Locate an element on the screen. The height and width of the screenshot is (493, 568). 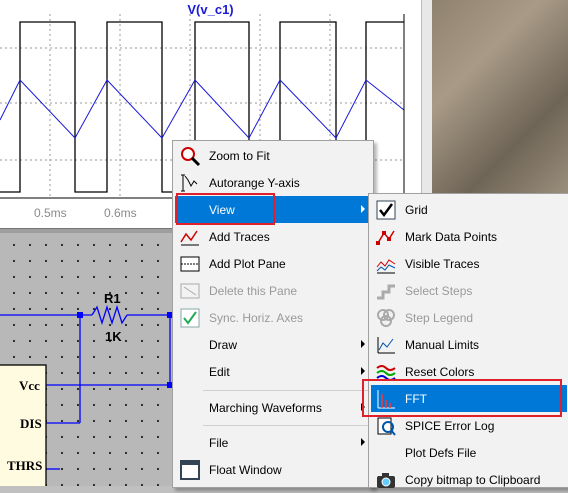
menu-item-label: Draw is located at coordinates (223, 344).